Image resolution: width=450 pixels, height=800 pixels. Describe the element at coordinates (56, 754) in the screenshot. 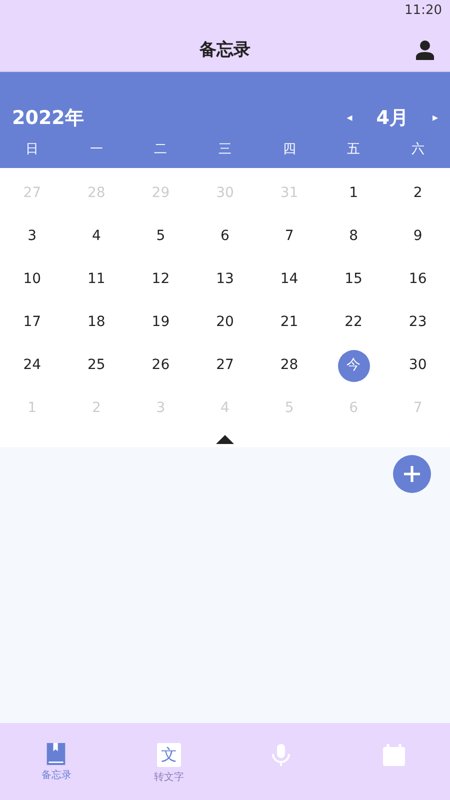

I see `book-icon` at that location.